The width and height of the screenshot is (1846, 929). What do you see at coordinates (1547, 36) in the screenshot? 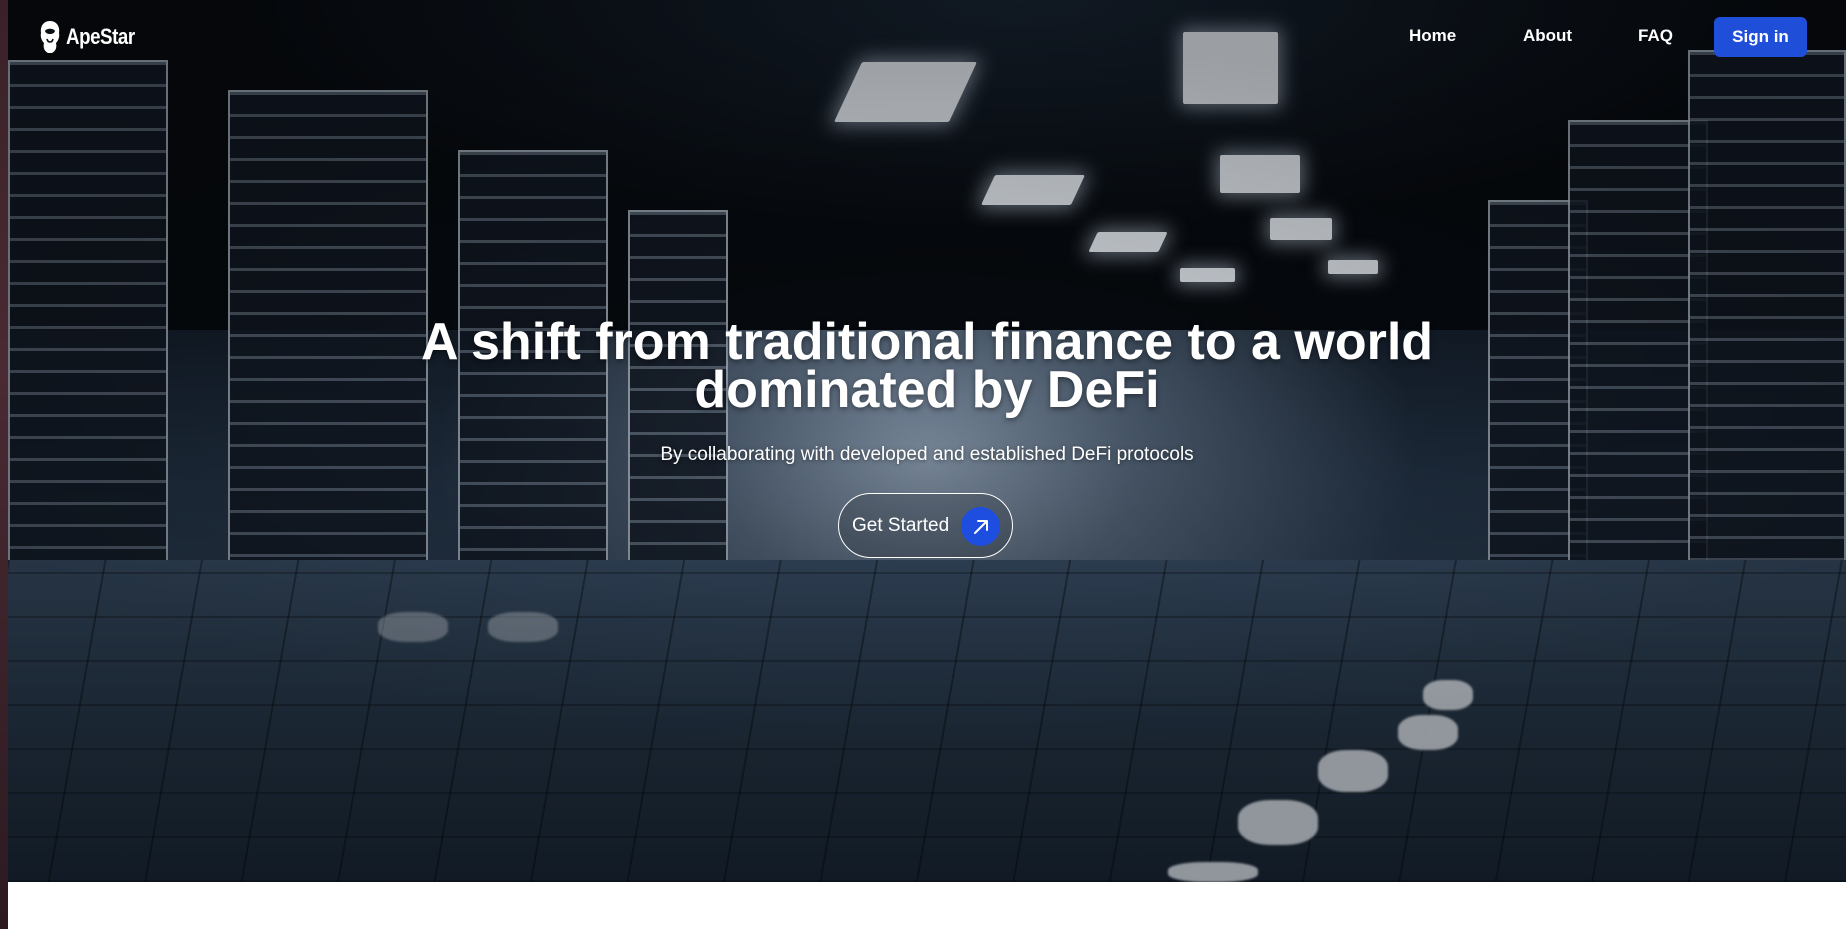
I see `nav-link-about: About` at bounding box center [1547, 36].